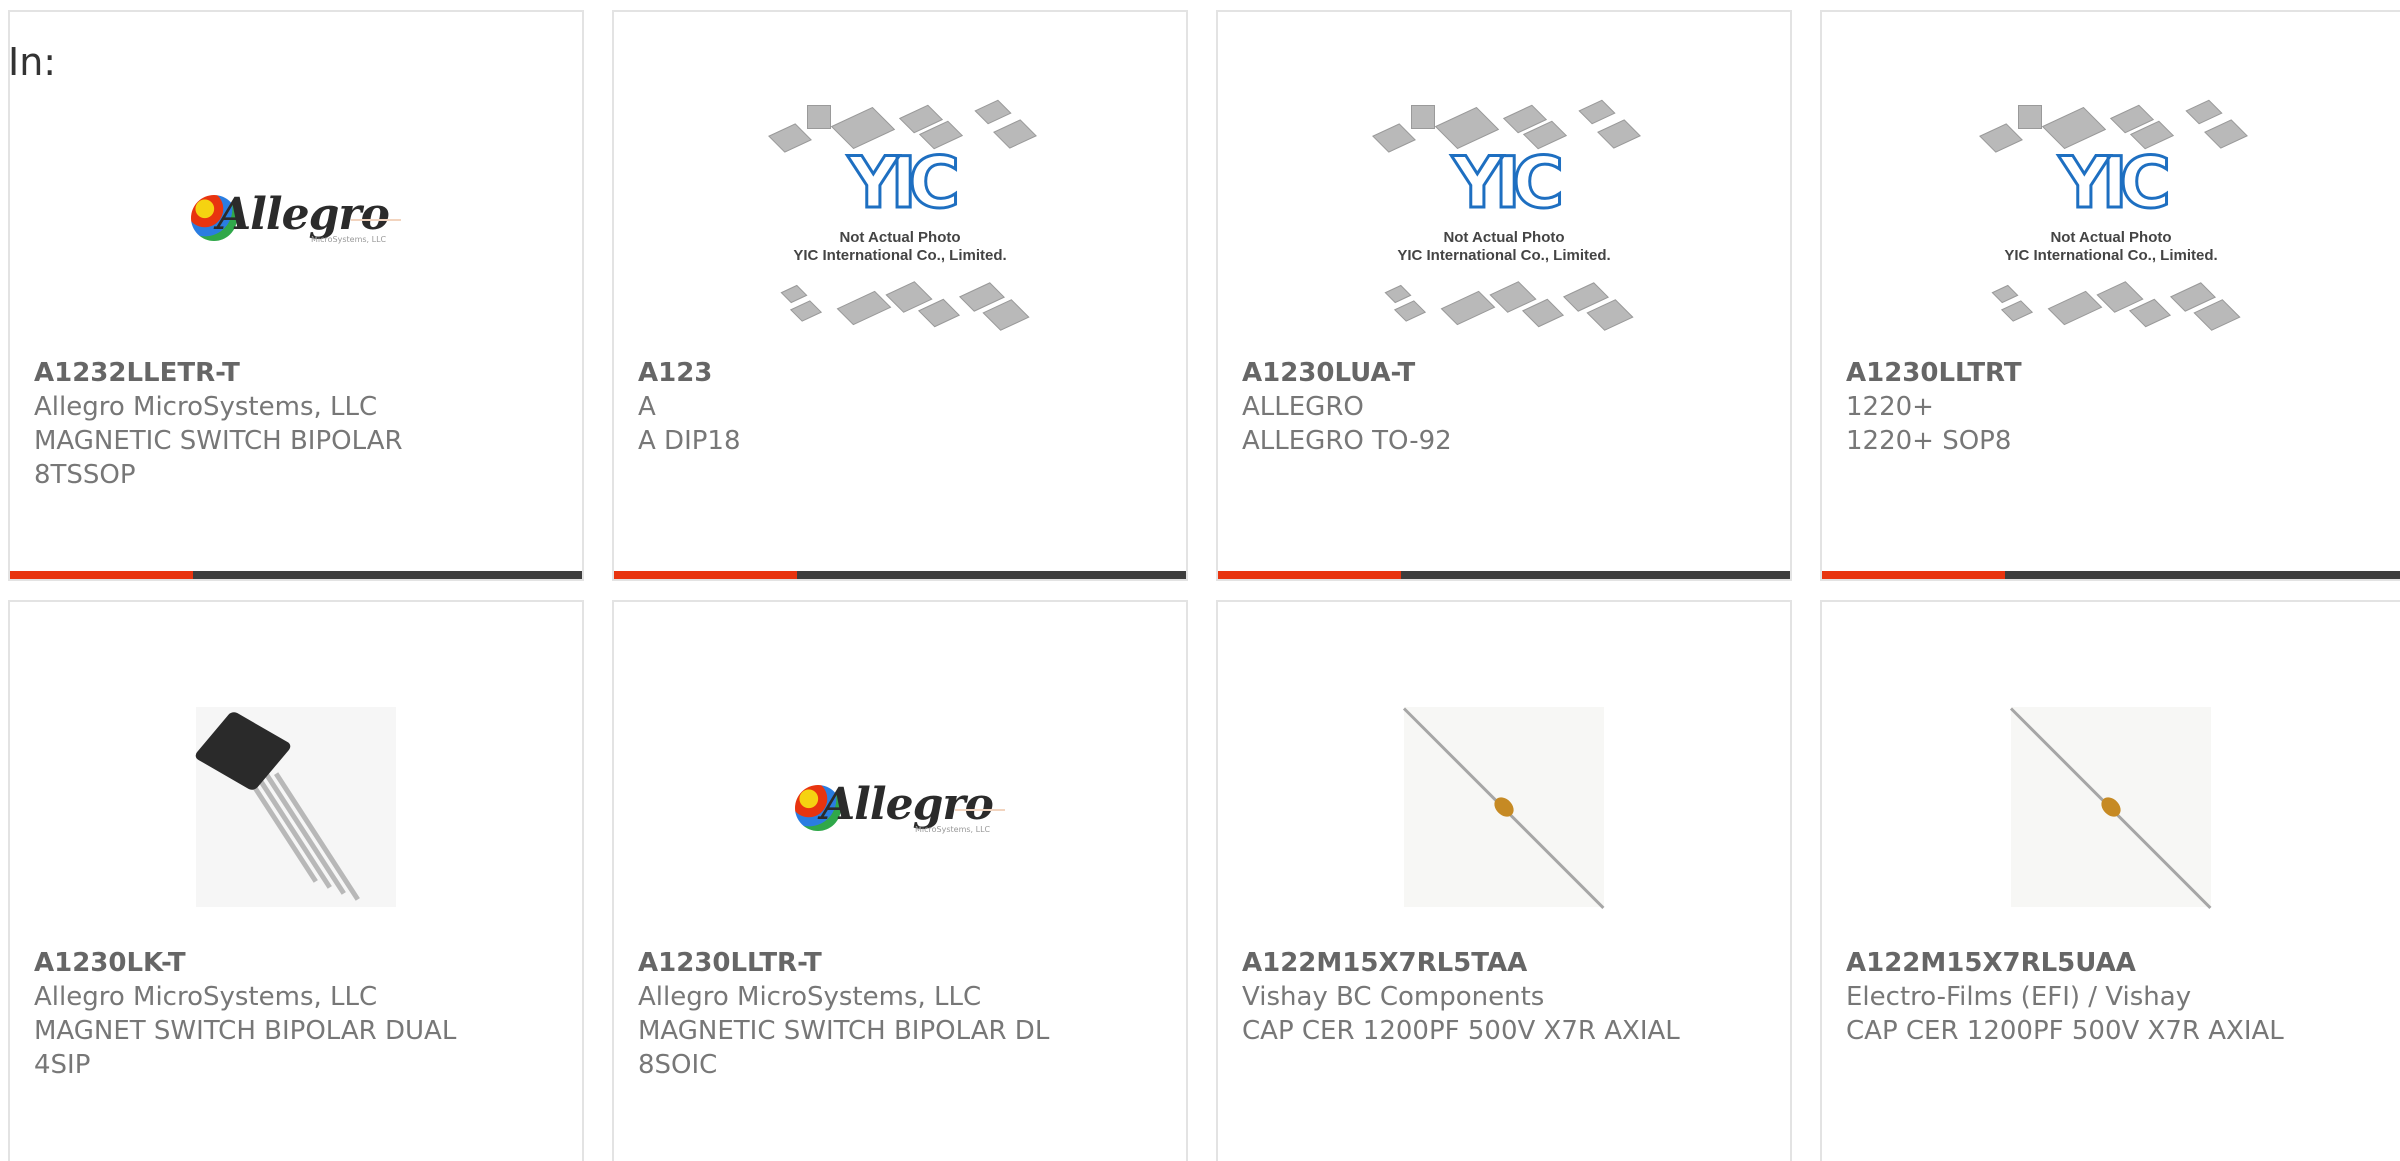  I want to click on manufacturer: Electro-Films (EFI) / Vishay, so click(2019, 997).